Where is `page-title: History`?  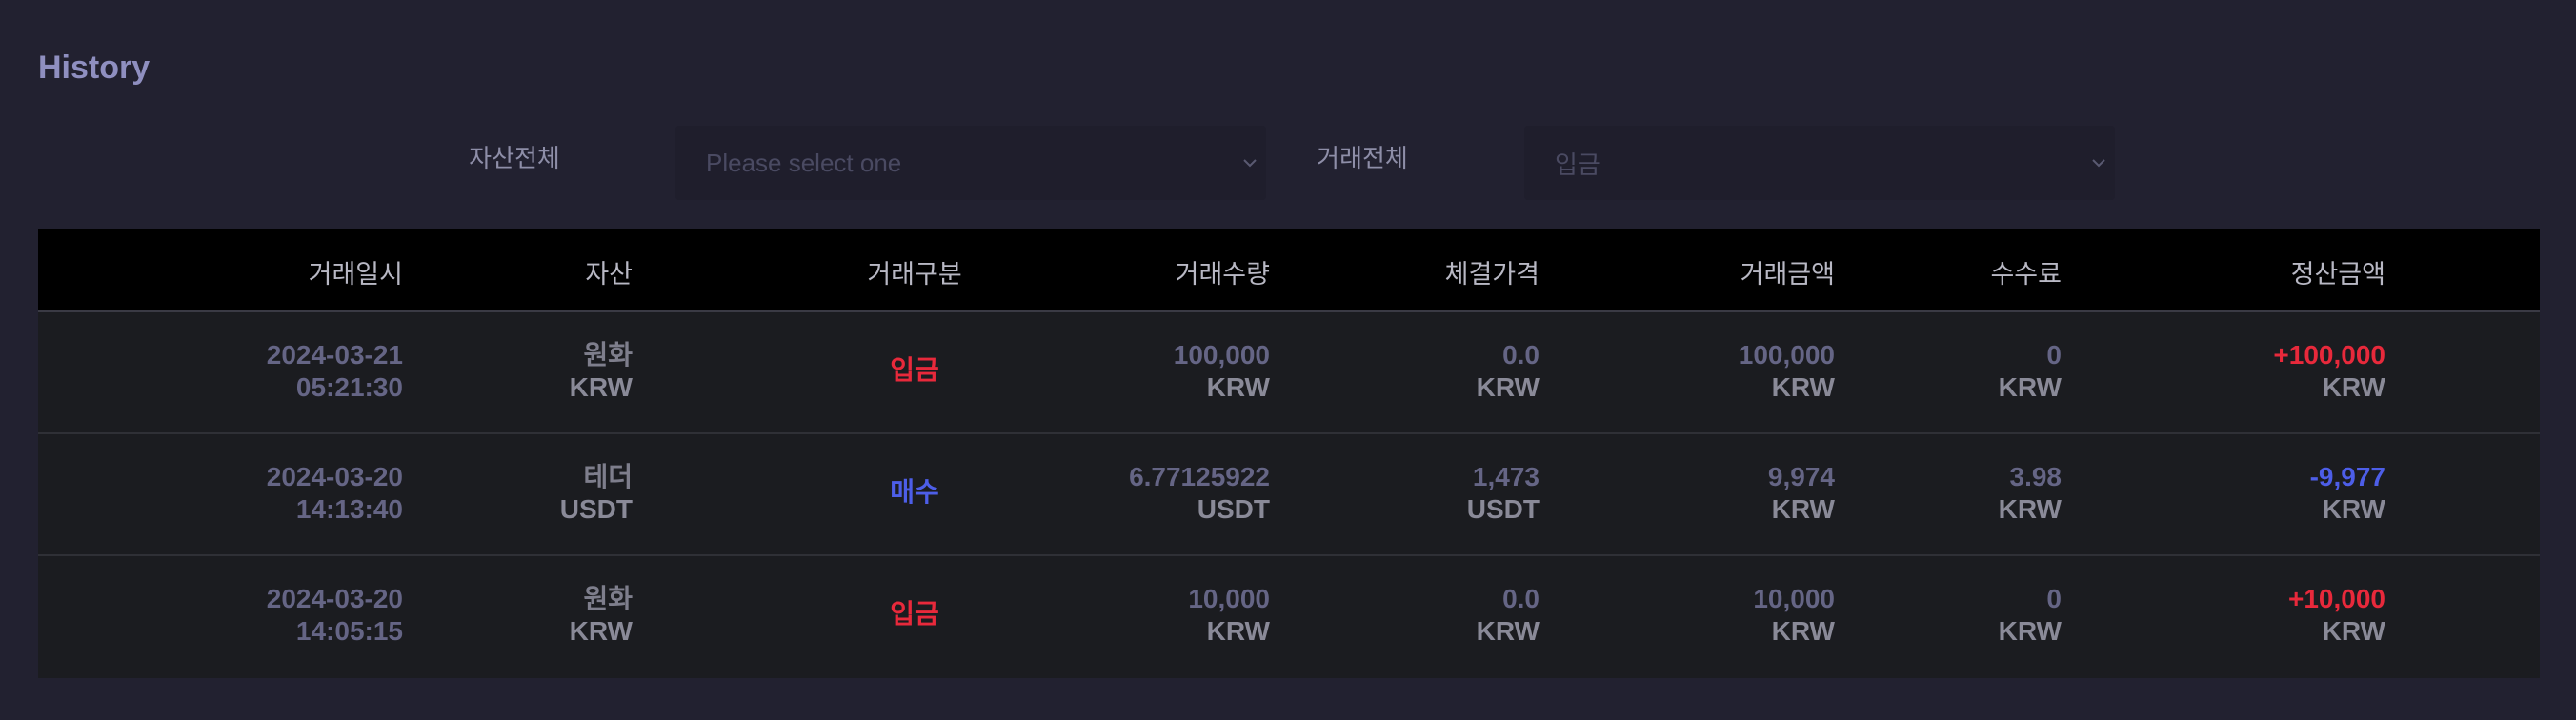
page-title: History is located at coordinates (94, 68).